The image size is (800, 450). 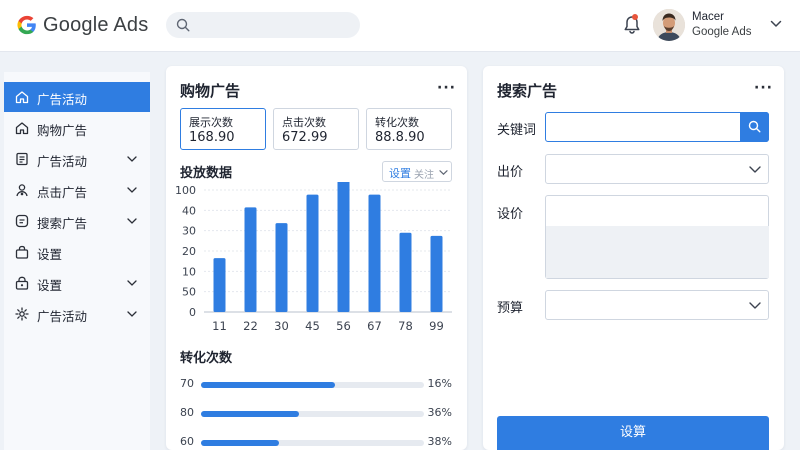 What do you see at coordinates (189, 271) in the screenshot?
I see `y-tick-label: 10` at bounding box center [189, 271].